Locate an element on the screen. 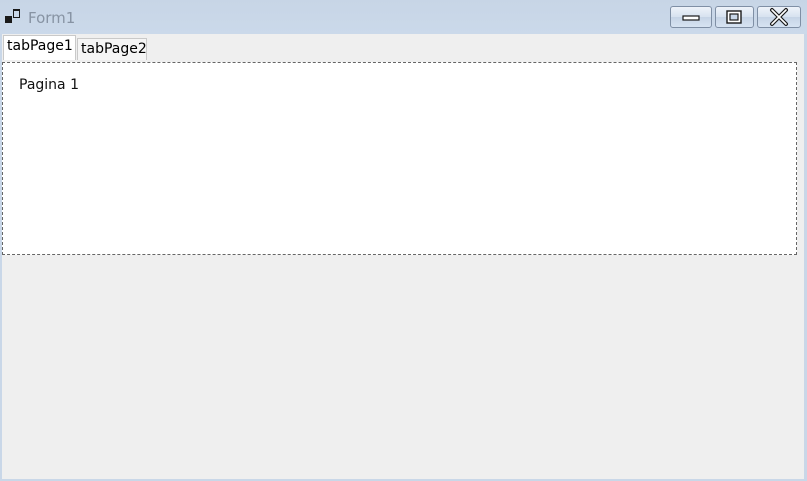 The image size is (807, 481). tab-page2: tabPage2 is located at coordinates (112, 49).